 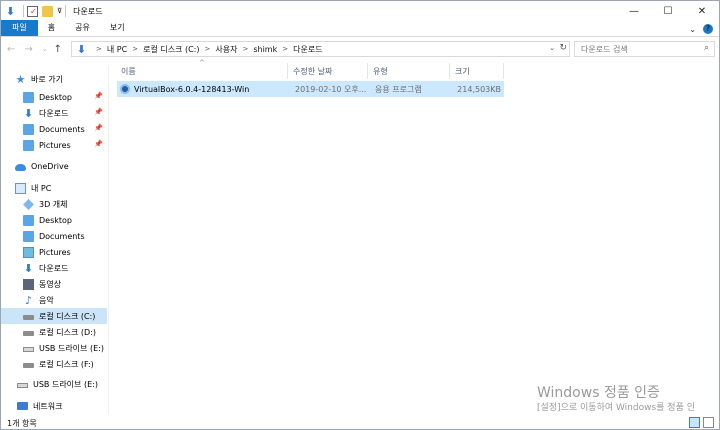 I want to click on sidebar-item-label: Documents, so click(x=62, y=129).